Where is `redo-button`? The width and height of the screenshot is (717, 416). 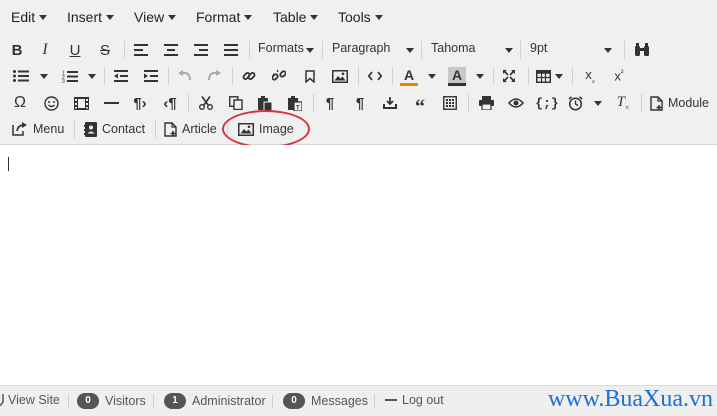 redo-button is located at coordinates (214, 76).